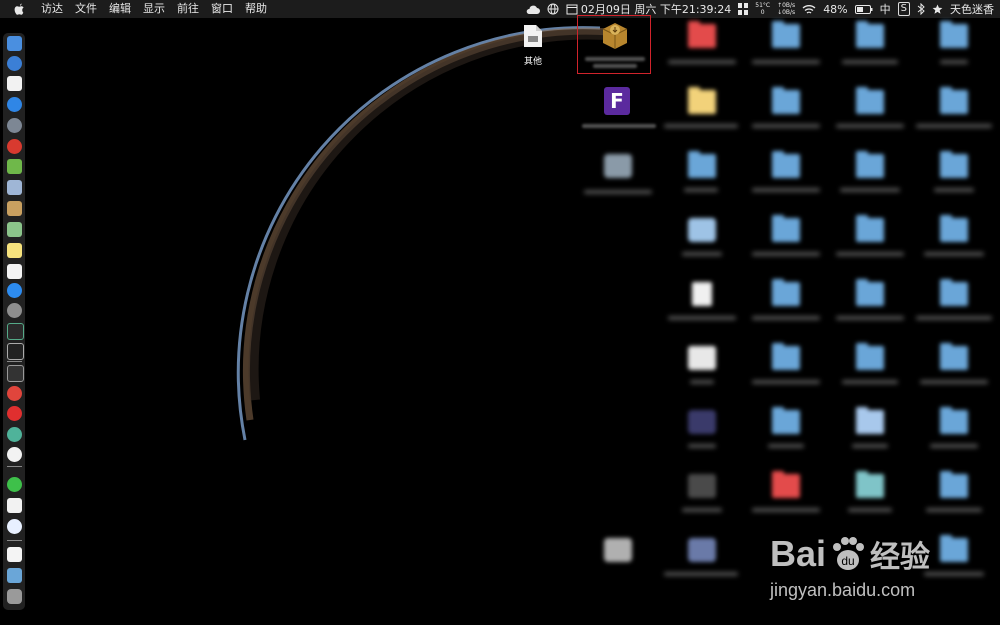  Describe the element at coordinates (14, 83) in the screenshot. I see `calendar-app-icon` at that location.